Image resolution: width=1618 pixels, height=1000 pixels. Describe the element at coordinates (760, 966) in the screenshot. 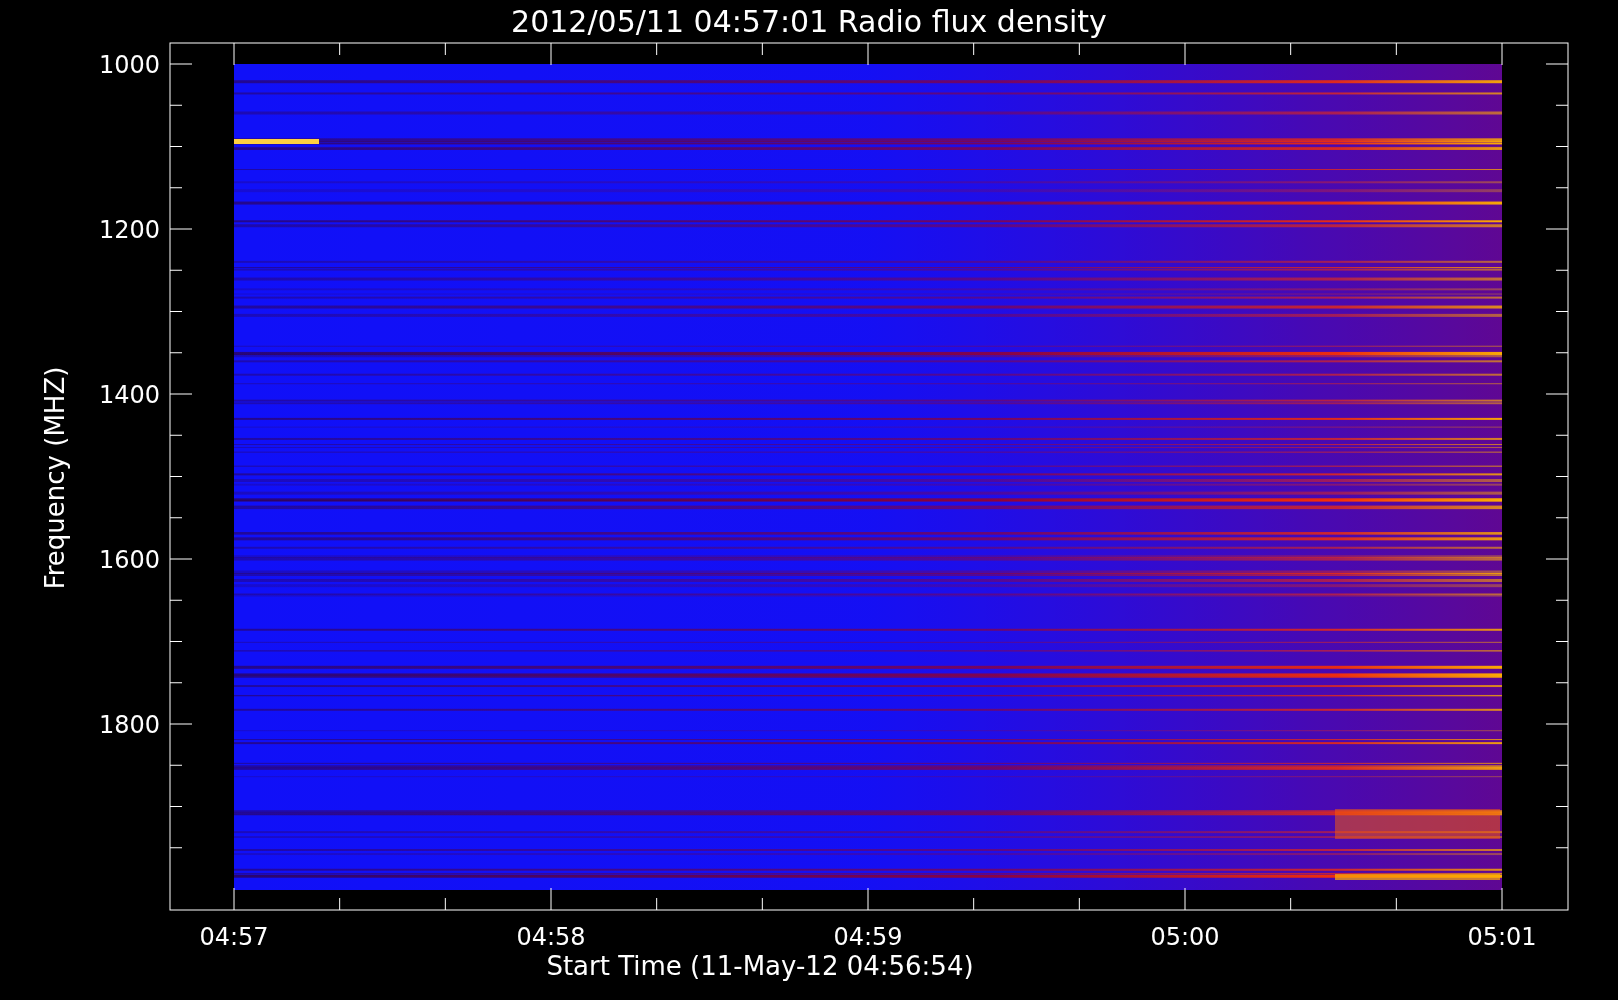

I see `x-axis-label: Start Time (11-May-12 04:56:54)` at that location.